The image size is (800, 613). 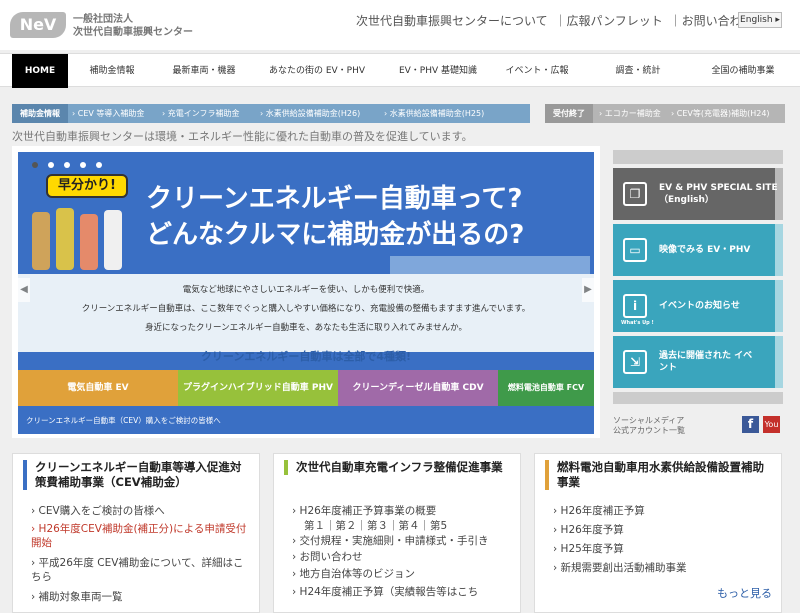 What do you see at coordinates (720, 113) in the screenshot?
I see `subnav-cev-h24: › CEV等(充電器)補助(H24)` at bounding box center [720, 113].